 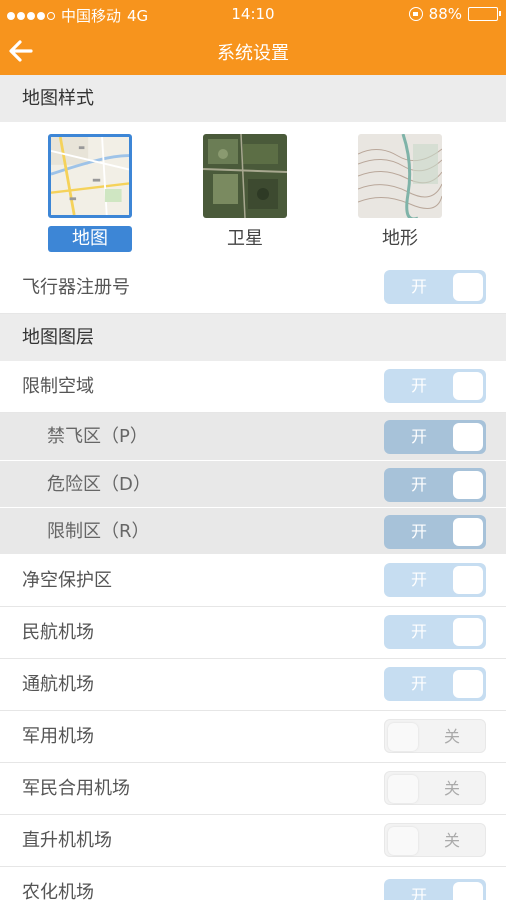 I want to click on map-type-standard: 地图, so click(x=90, y=193).